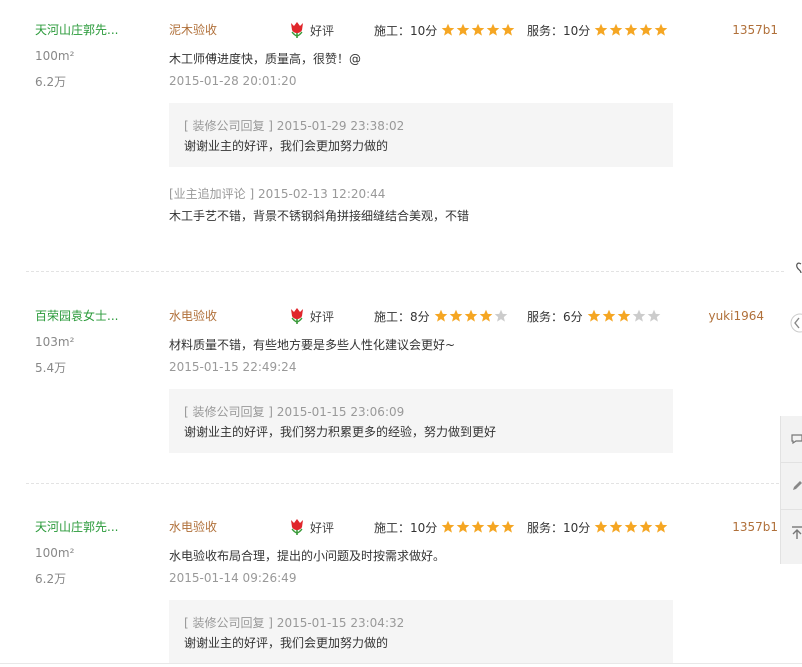  What do you see at coordinates (193, 30) in the screenshot?
I see `review-stage: 泥木验收` at bounding box center [193, 30].